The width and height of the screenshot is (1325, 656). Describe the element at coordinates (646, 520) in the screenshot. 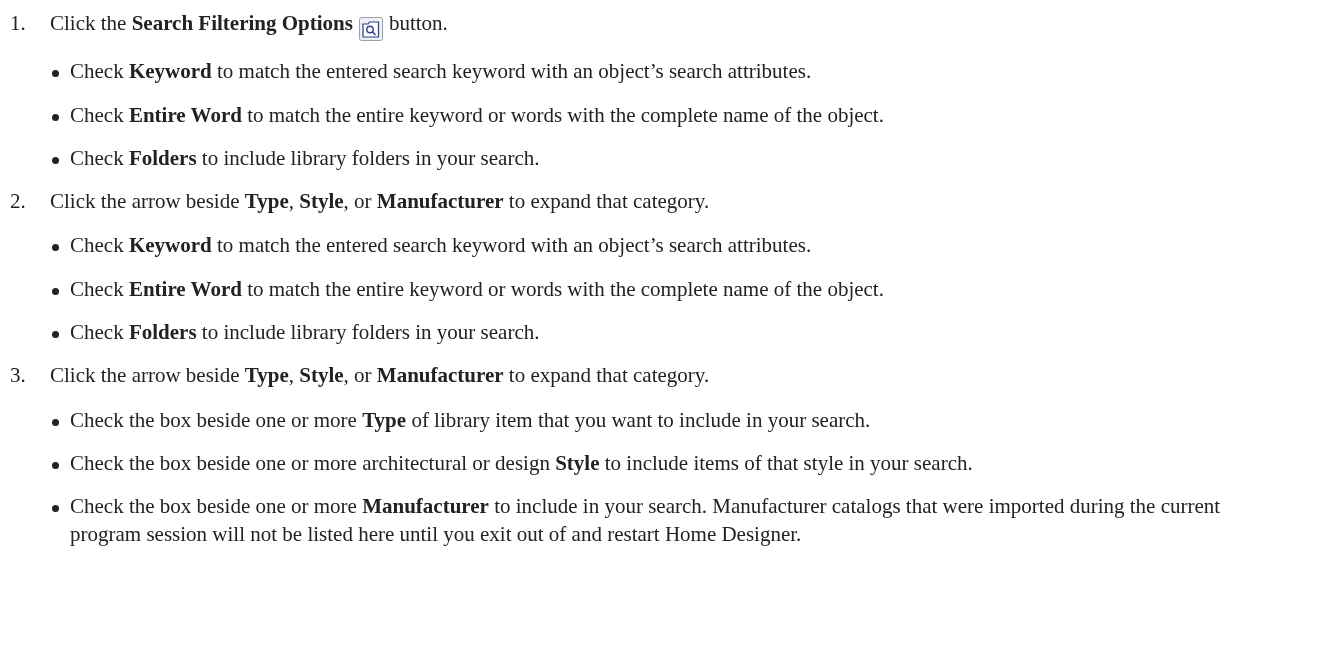

I see `bullet-text: Check the box beside one or more Manufacturer to include in your search. Manufacturer catalogs that were imported during the current program session will not be listed here until you exit out of and restart Home Designer.` at that location.